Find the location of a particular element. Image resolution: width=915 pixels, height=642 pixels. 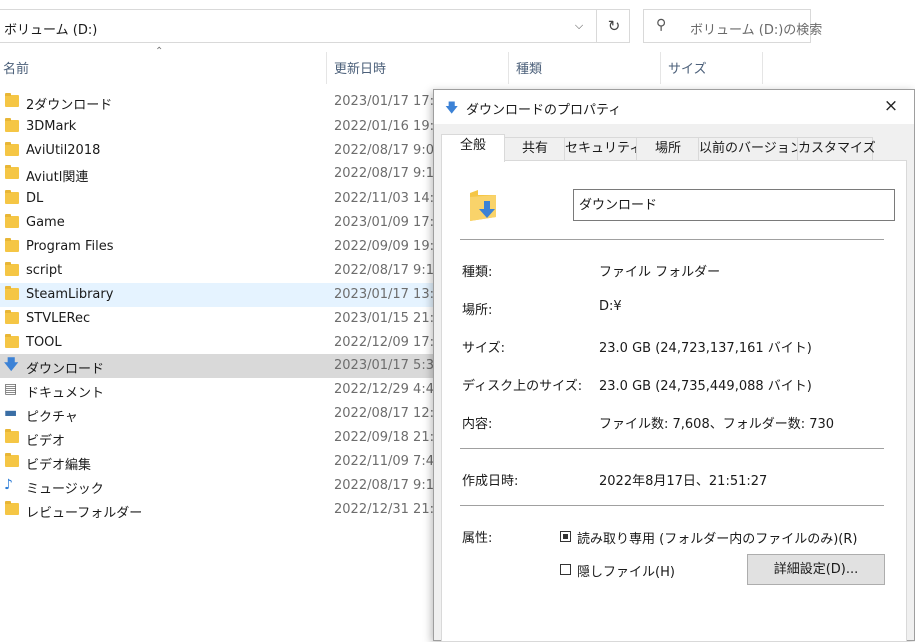

tab-sharing: 共有 is located at coordinates (535, 148).